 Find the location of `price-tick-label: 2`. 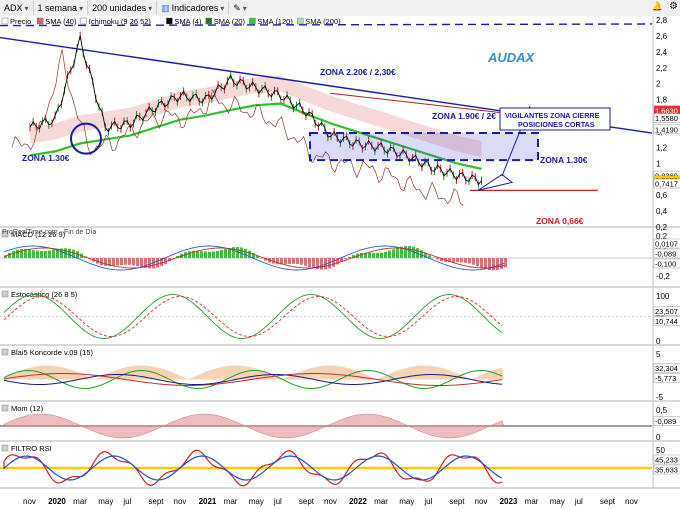

price-tick-label: 2 is located at coordinates (658, 84).